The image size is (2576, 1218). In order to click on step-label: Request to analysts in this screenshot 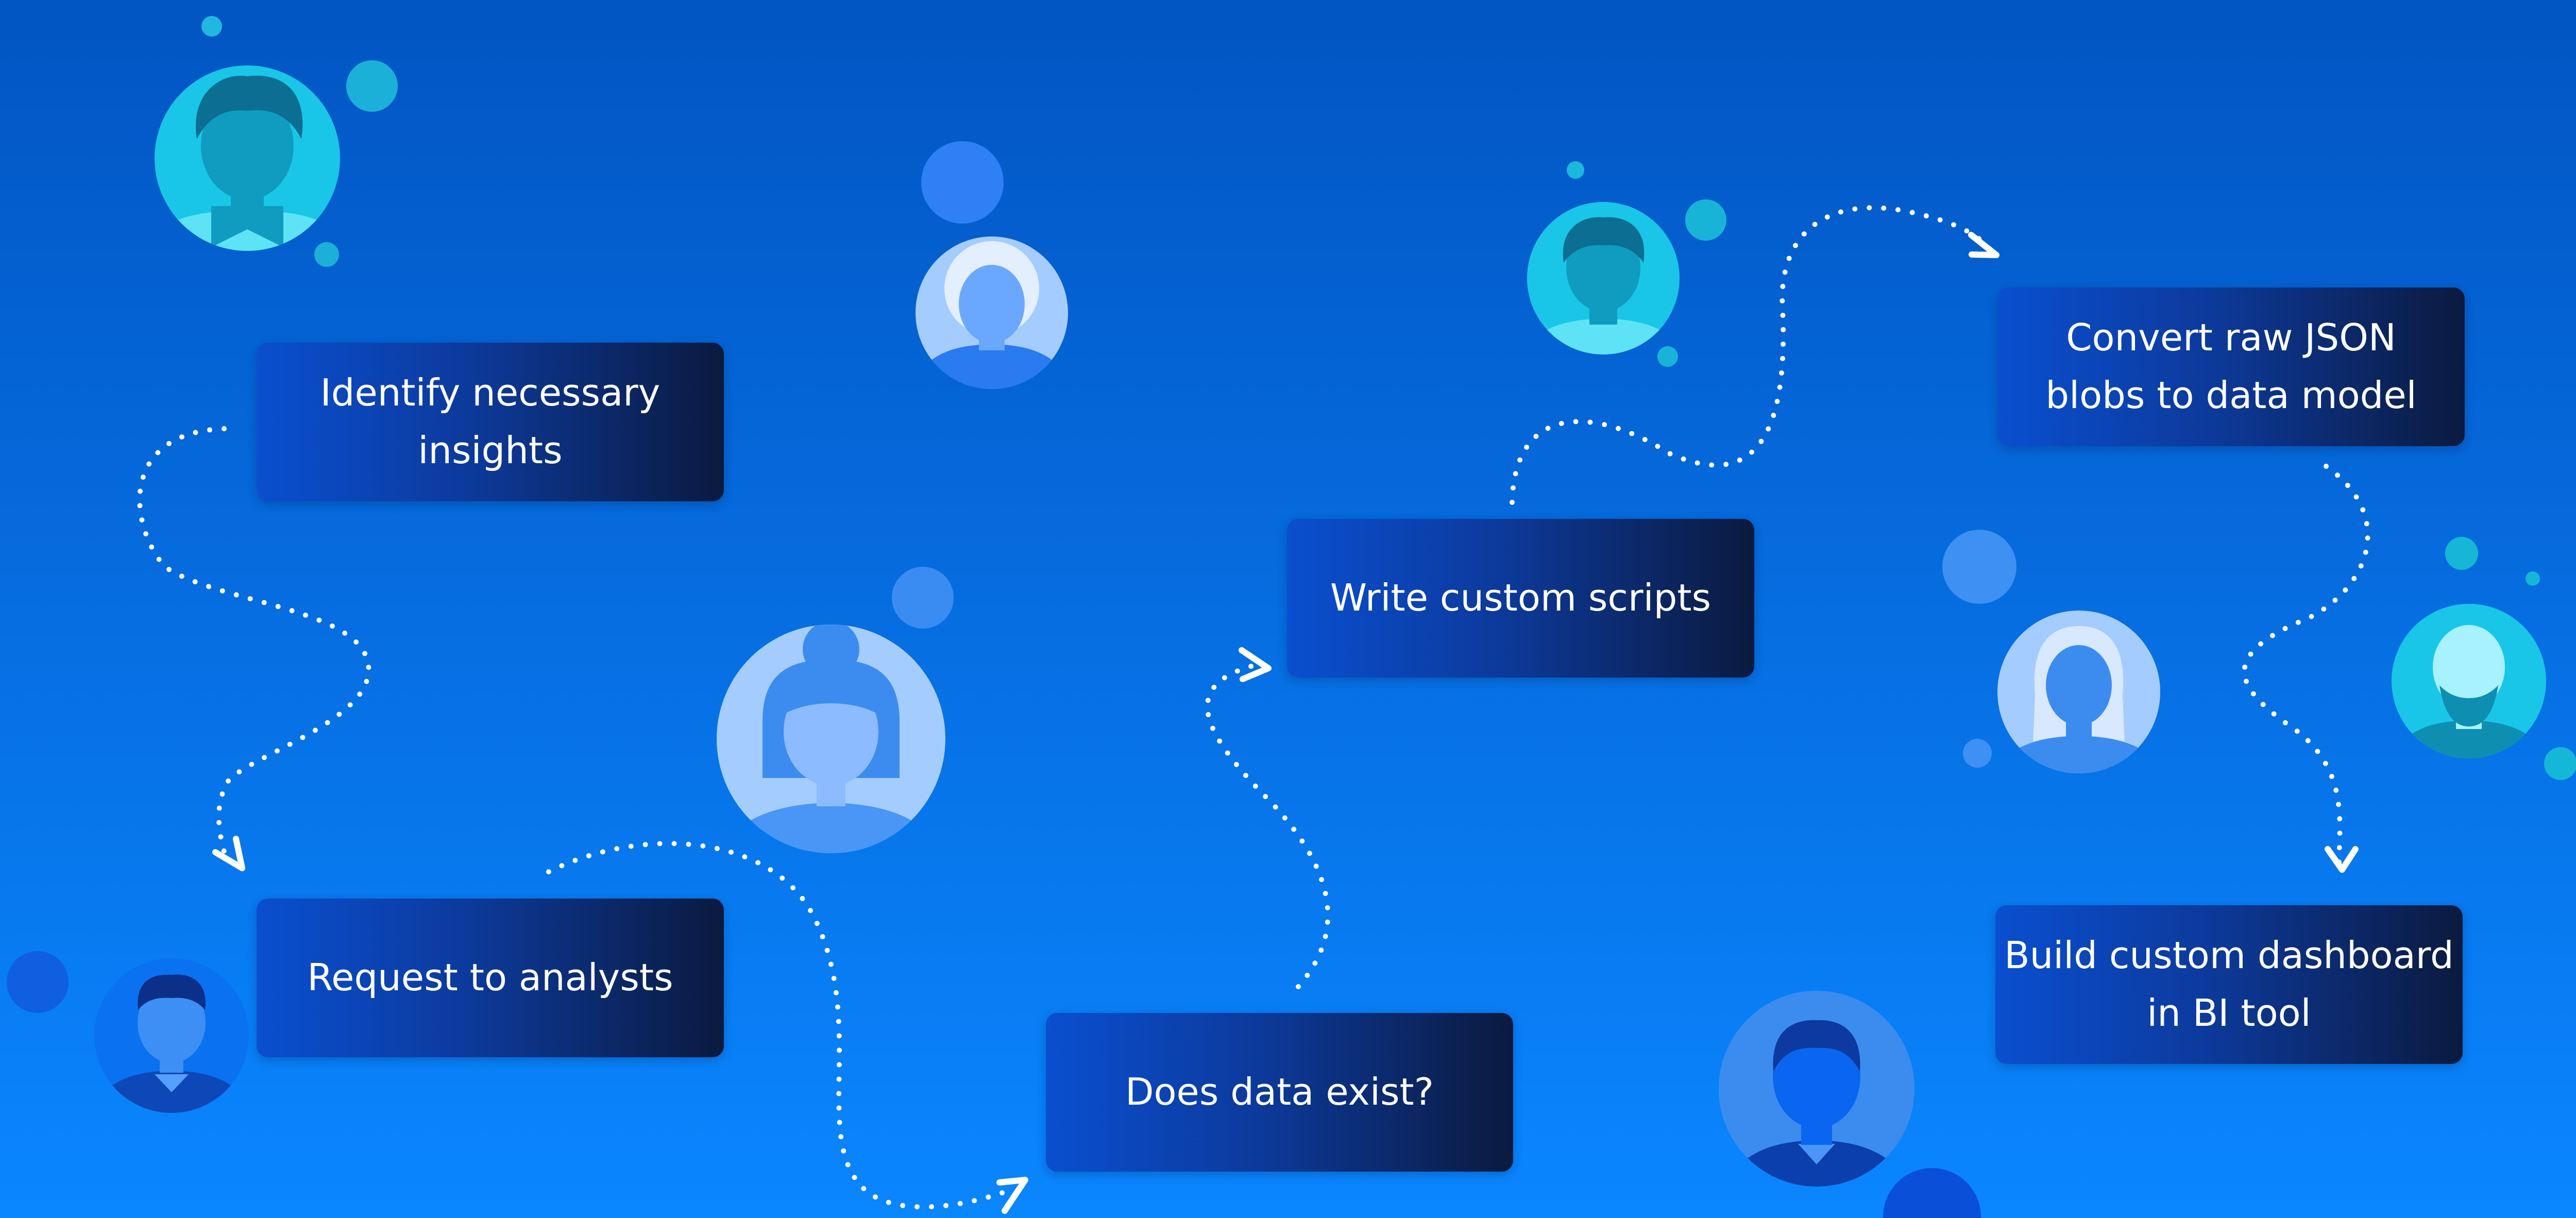, I will do `click(490, 978)`.